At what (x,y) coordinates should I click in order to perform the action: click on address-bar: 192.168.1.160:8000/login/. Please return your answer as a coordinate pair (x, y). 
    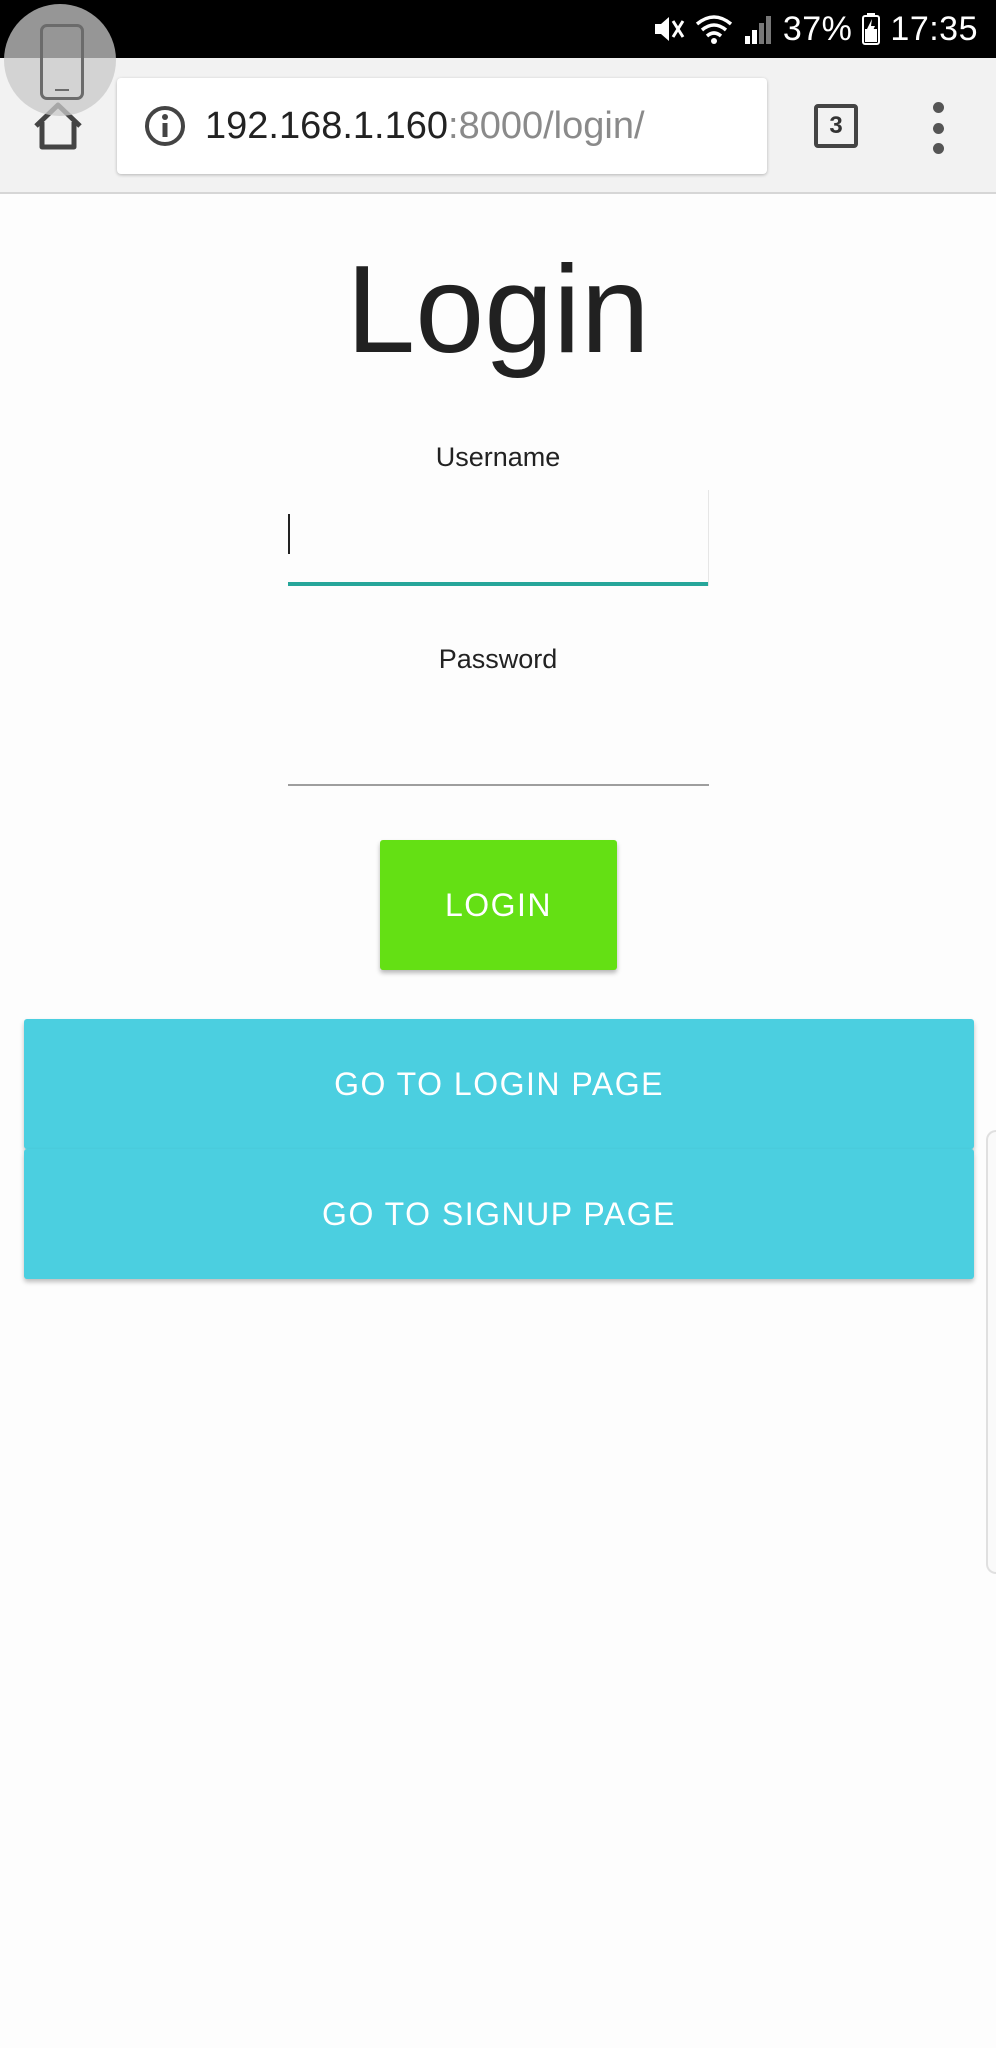
    Looking at the image, I should click on (442, 126).